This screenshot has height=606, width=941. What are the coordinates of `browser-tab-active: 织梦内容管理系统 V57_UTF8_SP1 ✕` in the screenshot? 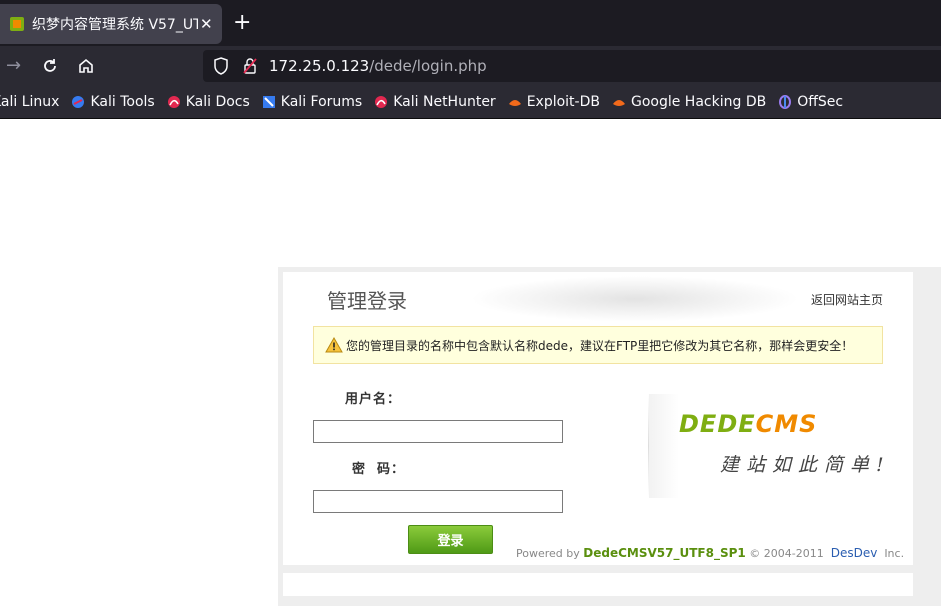 It's located at (111, 24).